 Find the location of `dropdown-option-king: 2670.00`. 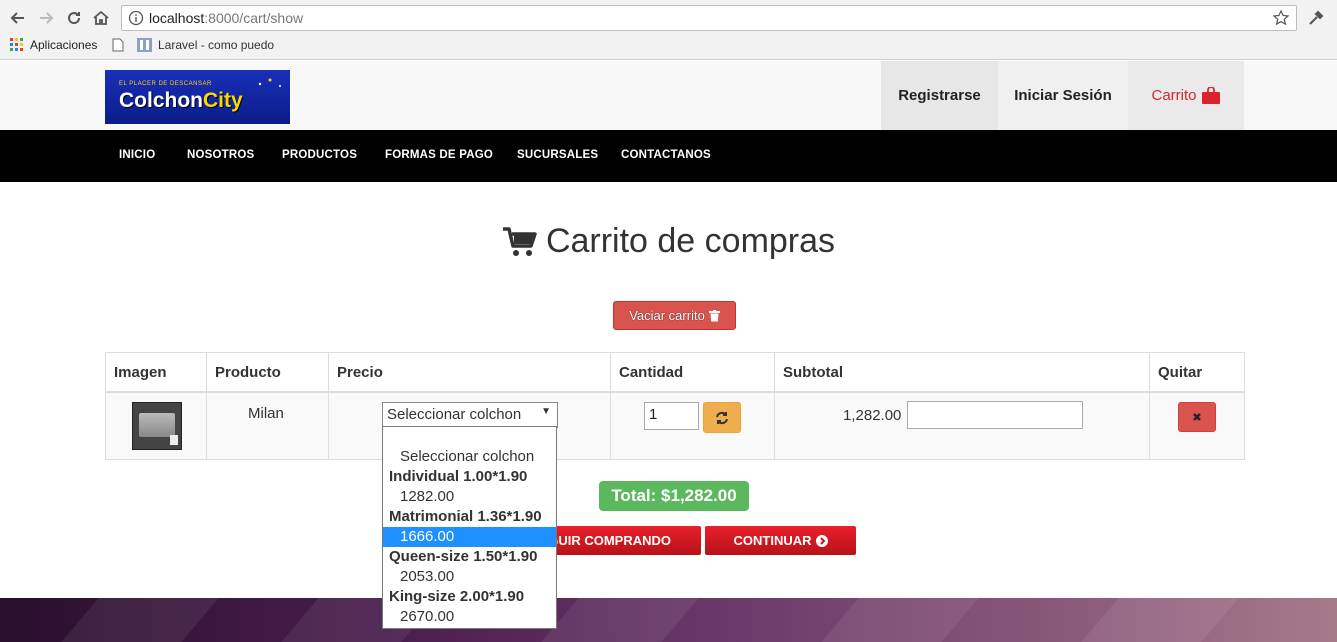

dropdown-option-king: 2670.00 is located at coordinates (469, 617).